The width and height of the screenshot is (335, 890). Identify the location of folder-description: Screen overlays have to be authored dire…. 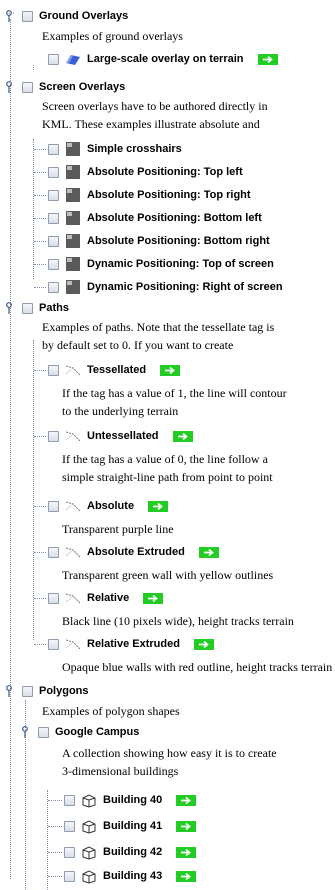
(155, 106).